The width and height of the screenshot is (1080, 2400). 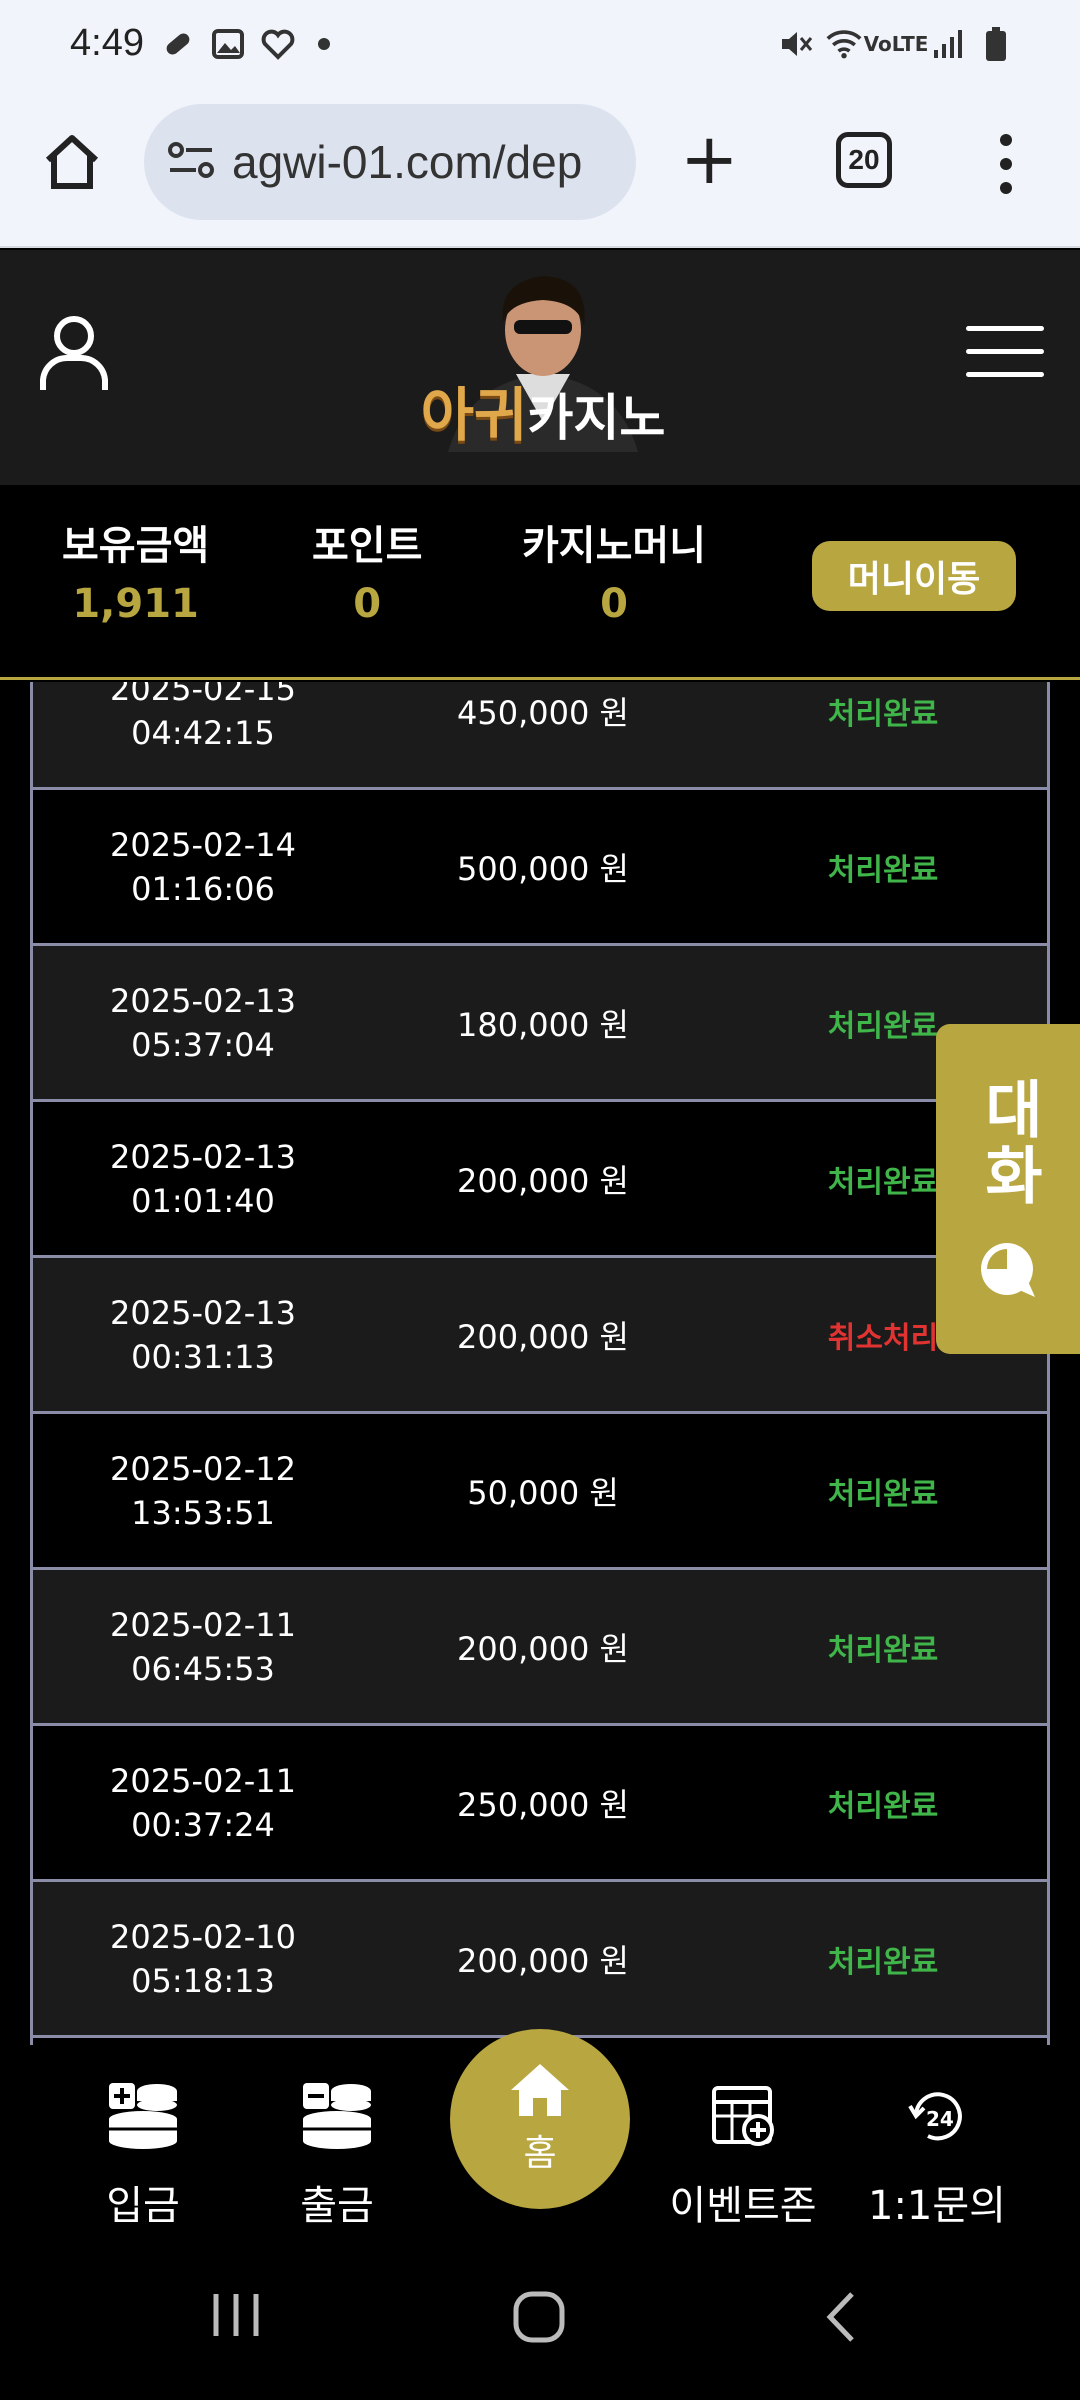 I want to click on coin-stack-minus-icon, so click(x=337, y=2115).